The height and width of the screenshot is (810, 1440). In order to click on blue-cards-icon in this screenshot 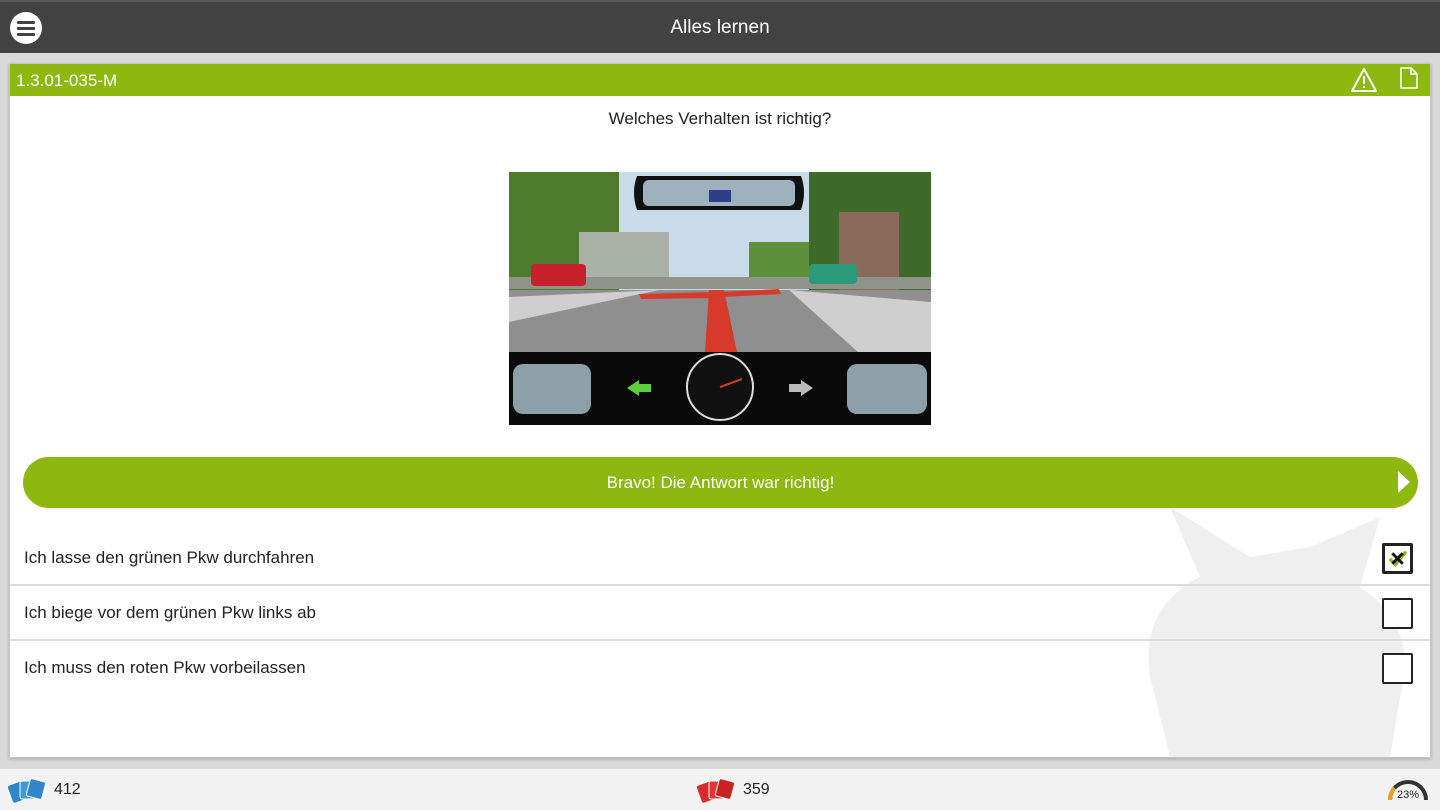, I will do `click(27, 790)`.